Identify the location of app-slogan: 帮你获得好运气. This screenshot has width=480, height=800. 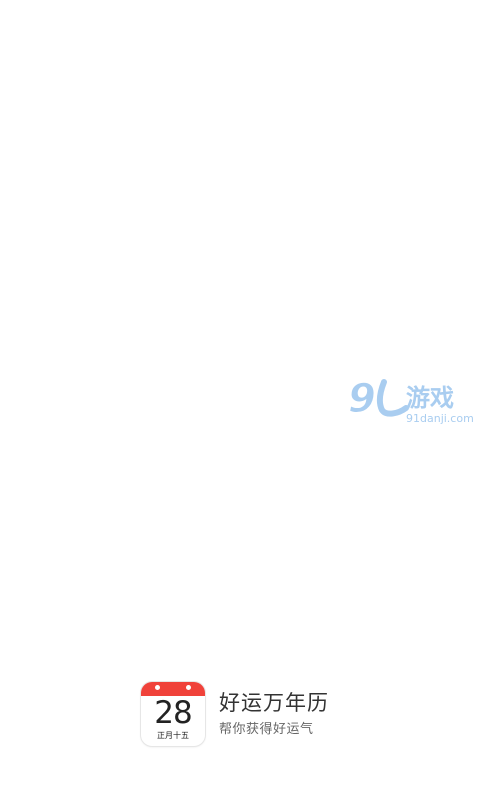
(266, 729).